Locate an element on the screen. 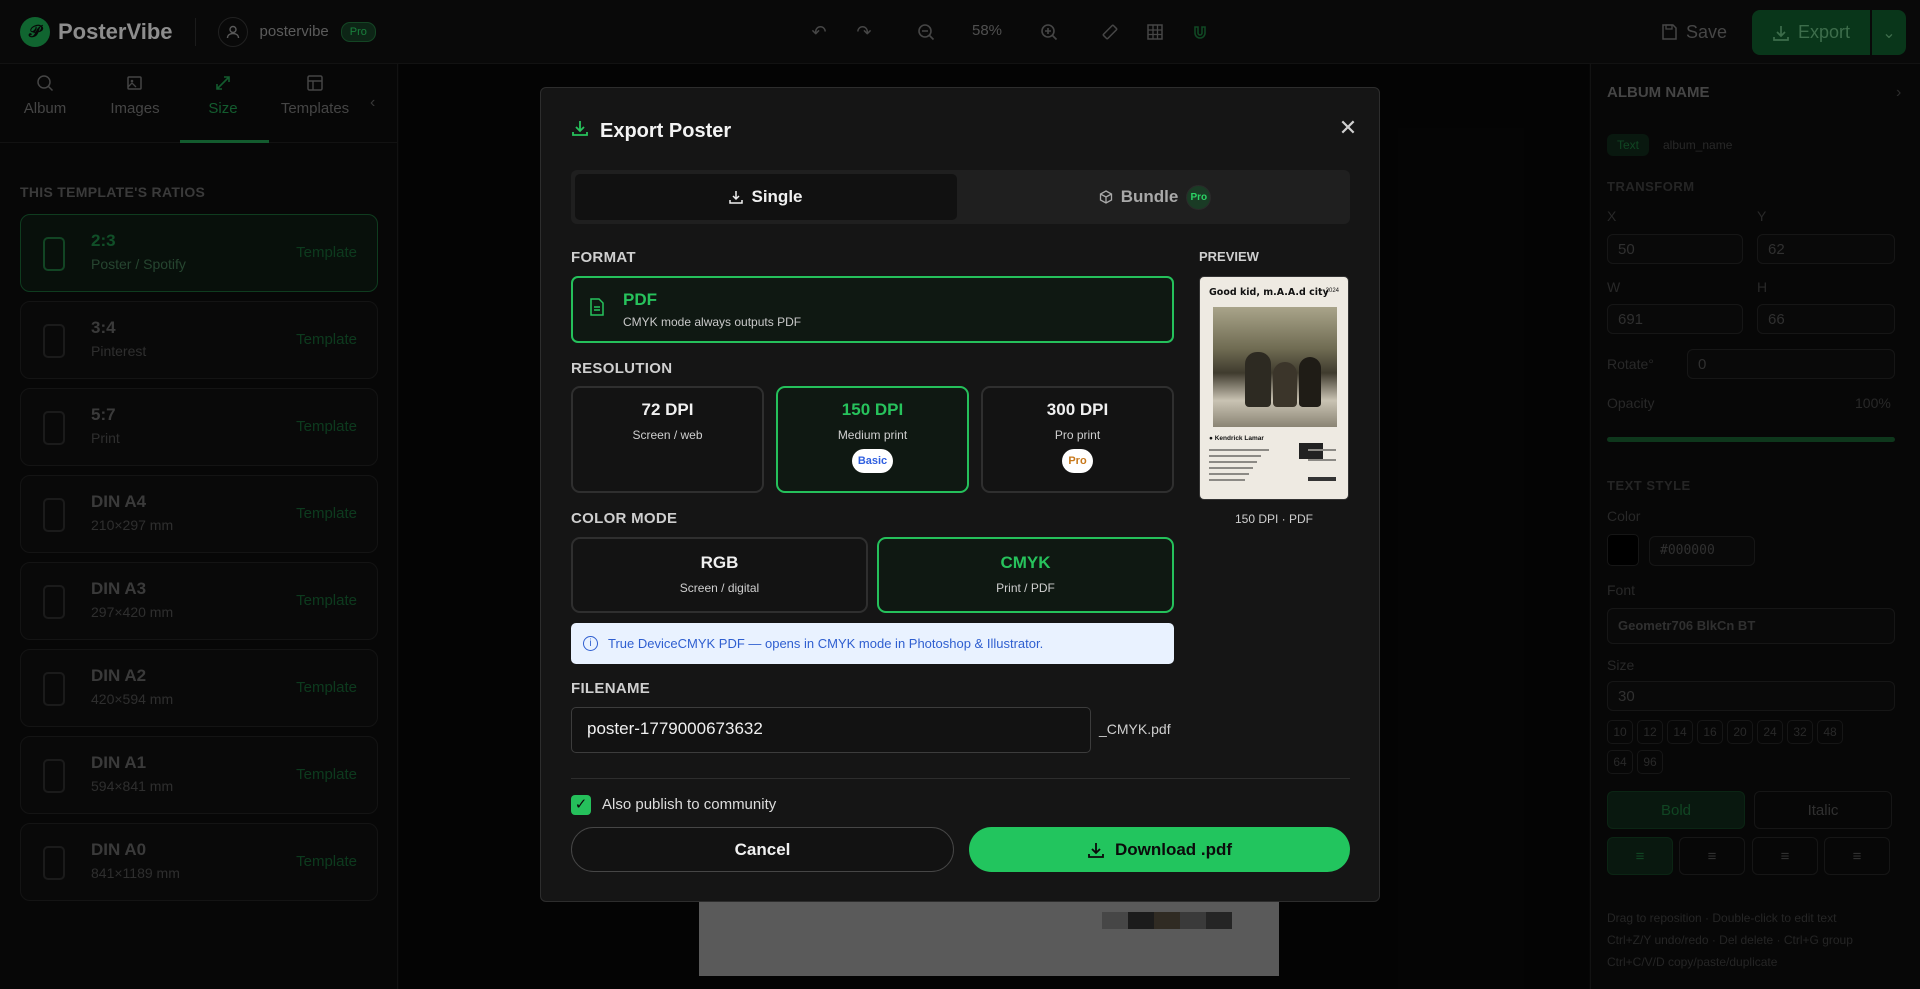 The width and height of the screenshot is (1920, 989). format-desc: CMYK mode always outputs PDF is located at coordinates (712, 322).